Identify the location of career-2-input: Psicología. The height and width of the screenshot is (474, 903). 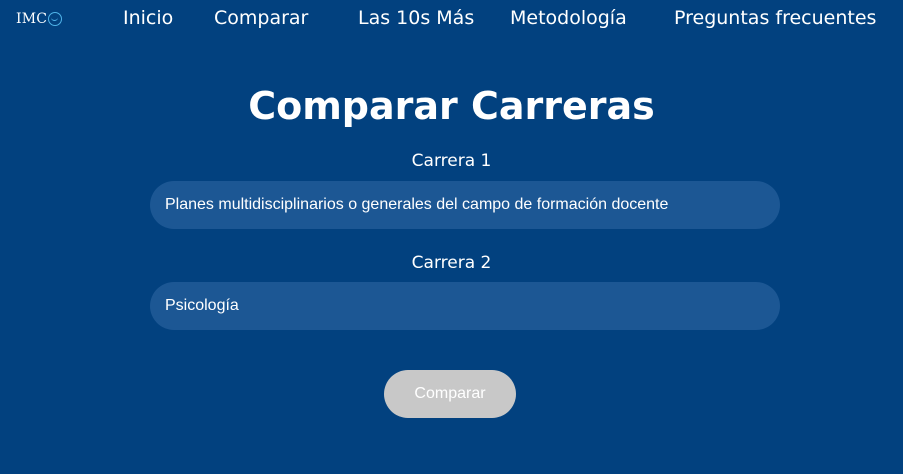
(465, 306).